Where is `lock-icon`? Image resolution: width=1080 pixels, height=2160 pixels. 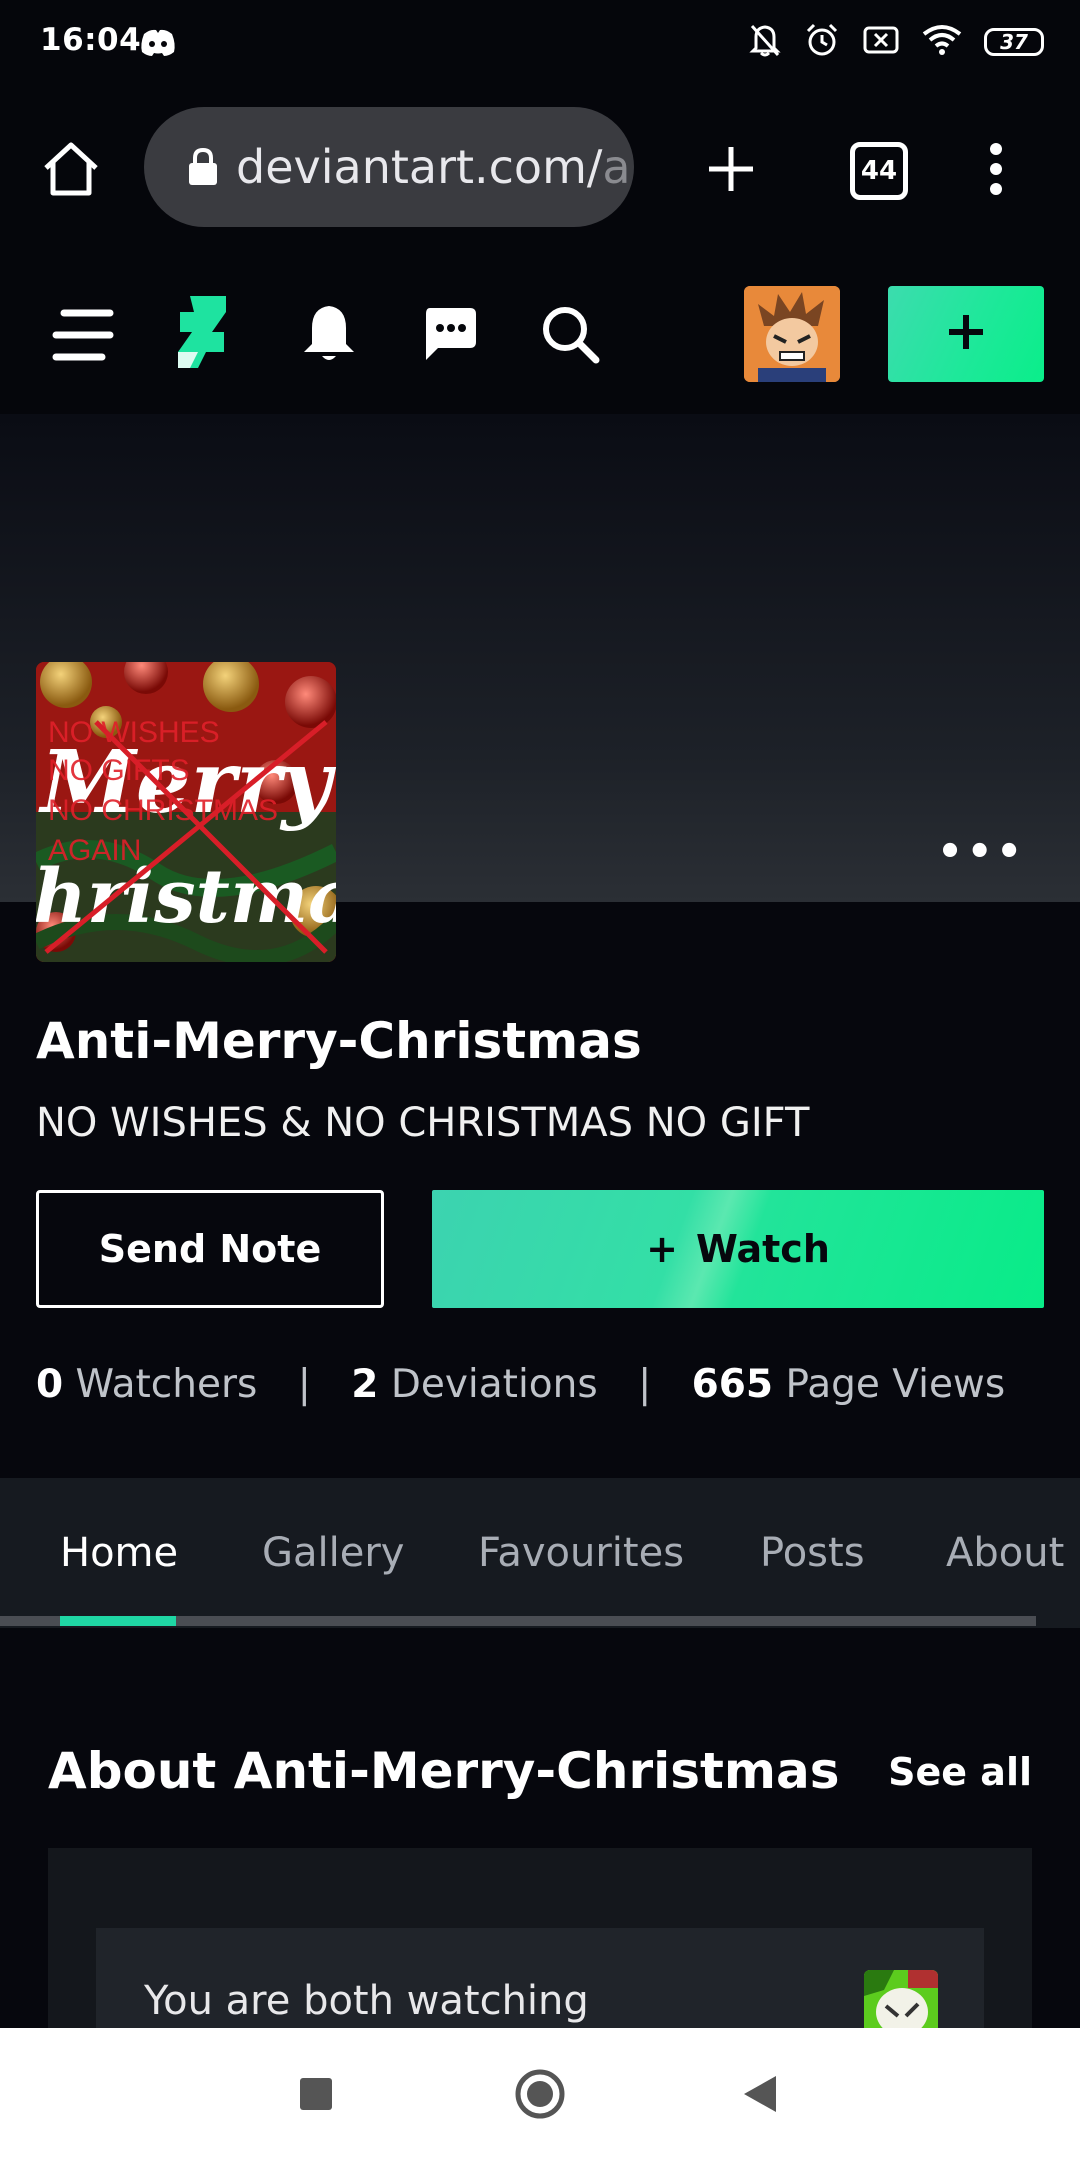
lock-icon is located at coordinates (203, 167).